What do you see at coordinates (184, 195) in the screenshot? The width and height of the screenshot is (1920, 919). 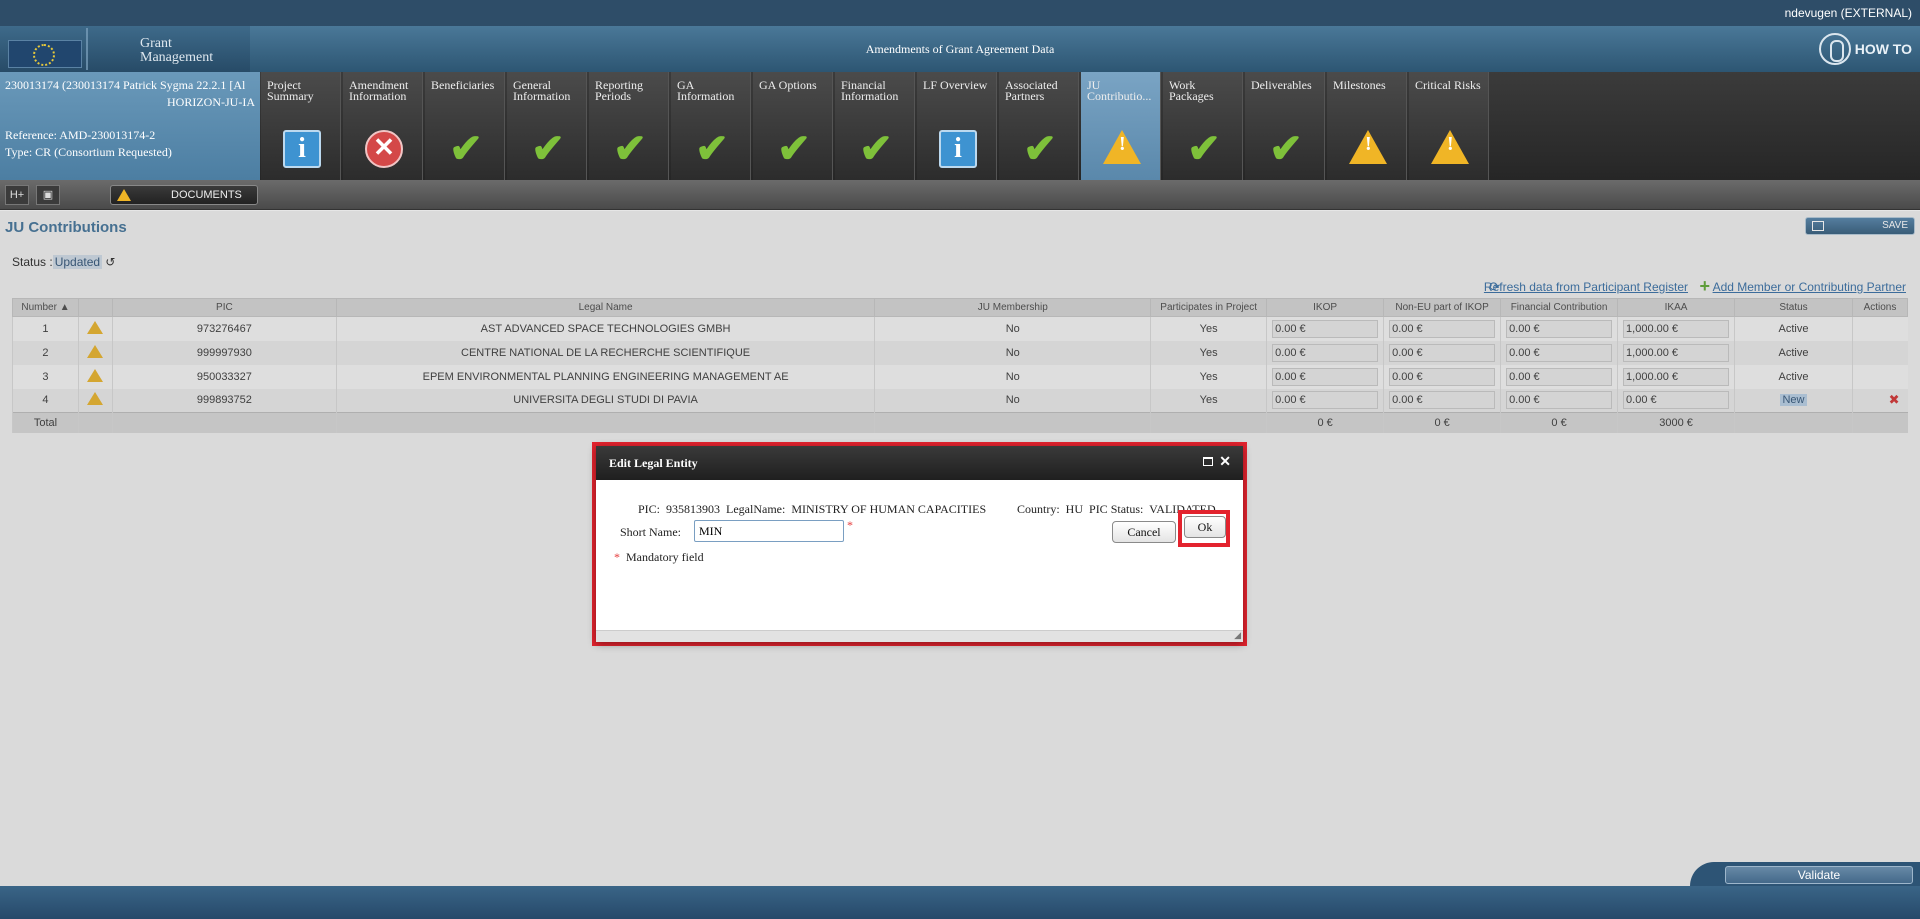 I see `documents-button: DOCUMENTS` at bounding box center [184, 195].